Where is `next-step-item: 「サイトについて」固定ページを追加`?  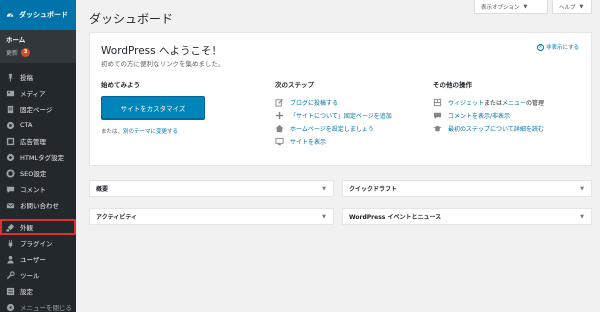
next-step-item: 「サイトについて」固定ページを追加 is located at coordinates (333, 115).